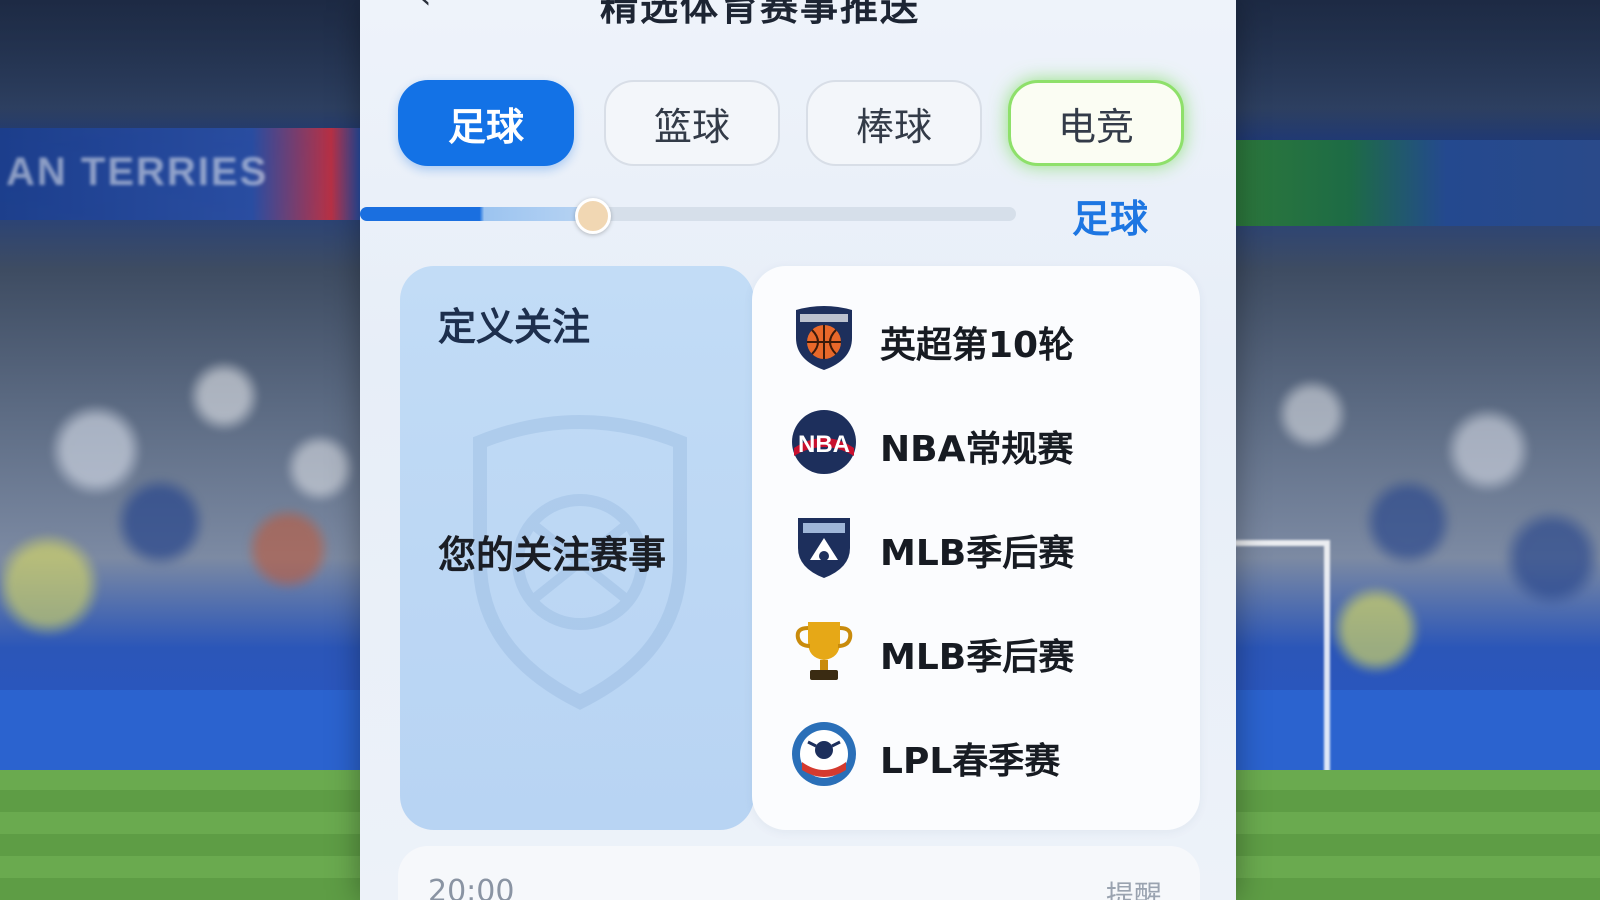  What do you see at coordinates (425, 7) in the screenshot?
I see `back-arrow-icon: ‹` at bounding box center [425, 7].